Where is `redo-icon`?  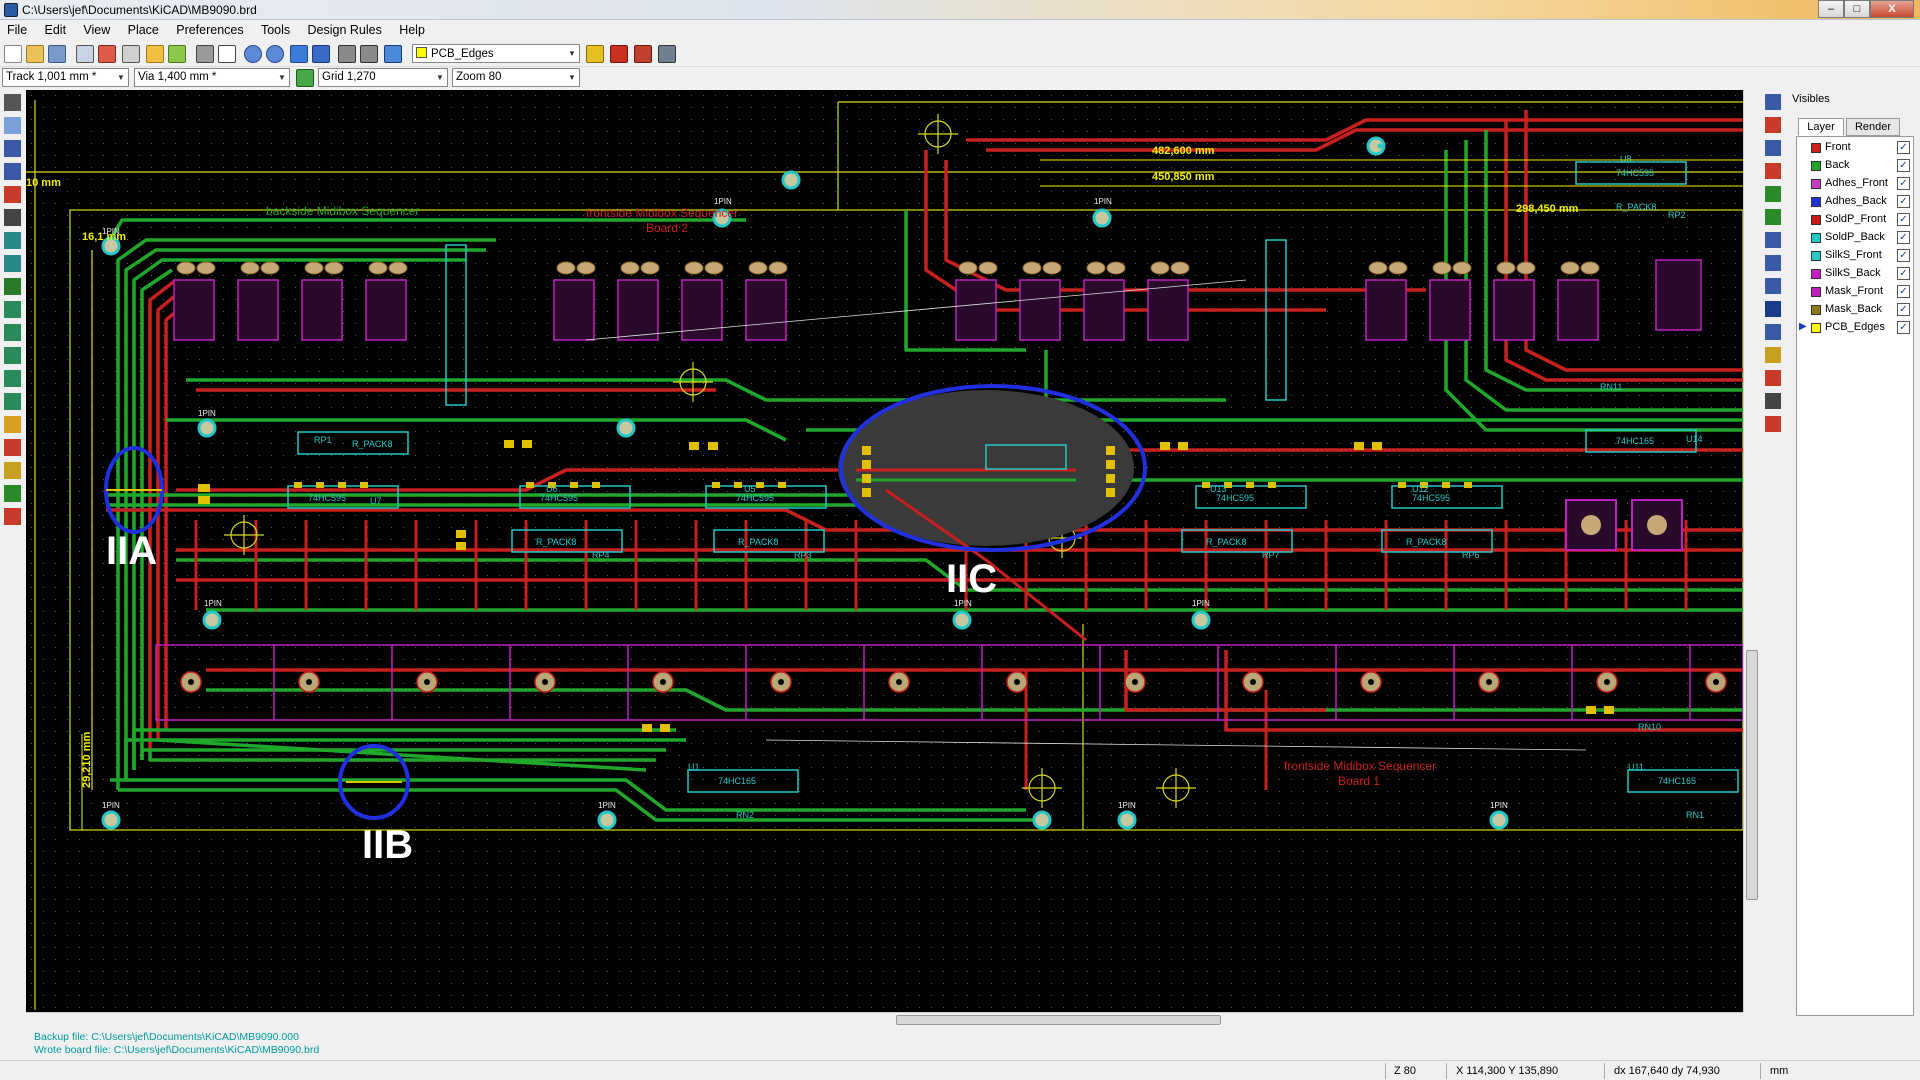
redo-icon is located at coordinates (177, 54).